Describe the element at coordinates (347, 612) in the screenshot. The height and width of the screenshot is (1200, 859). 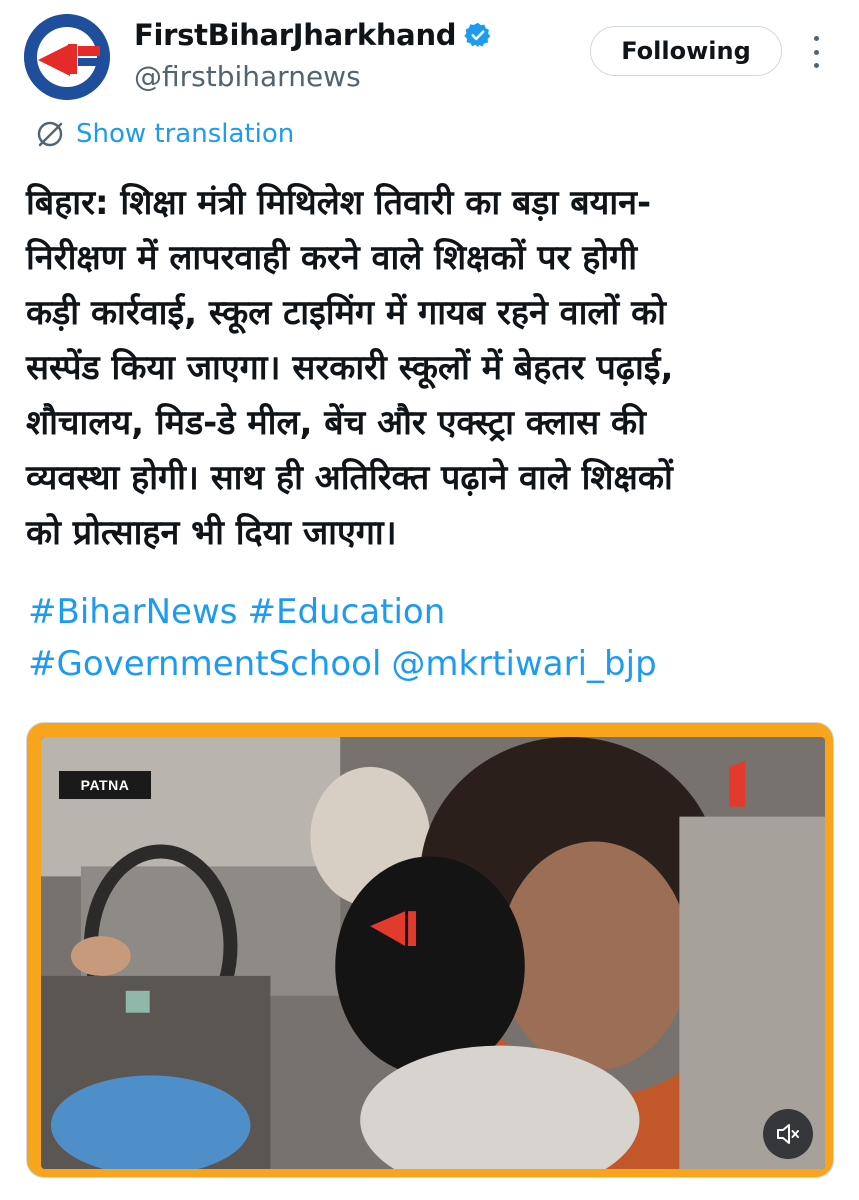
I see `hashtag-education: #Education` at that location.